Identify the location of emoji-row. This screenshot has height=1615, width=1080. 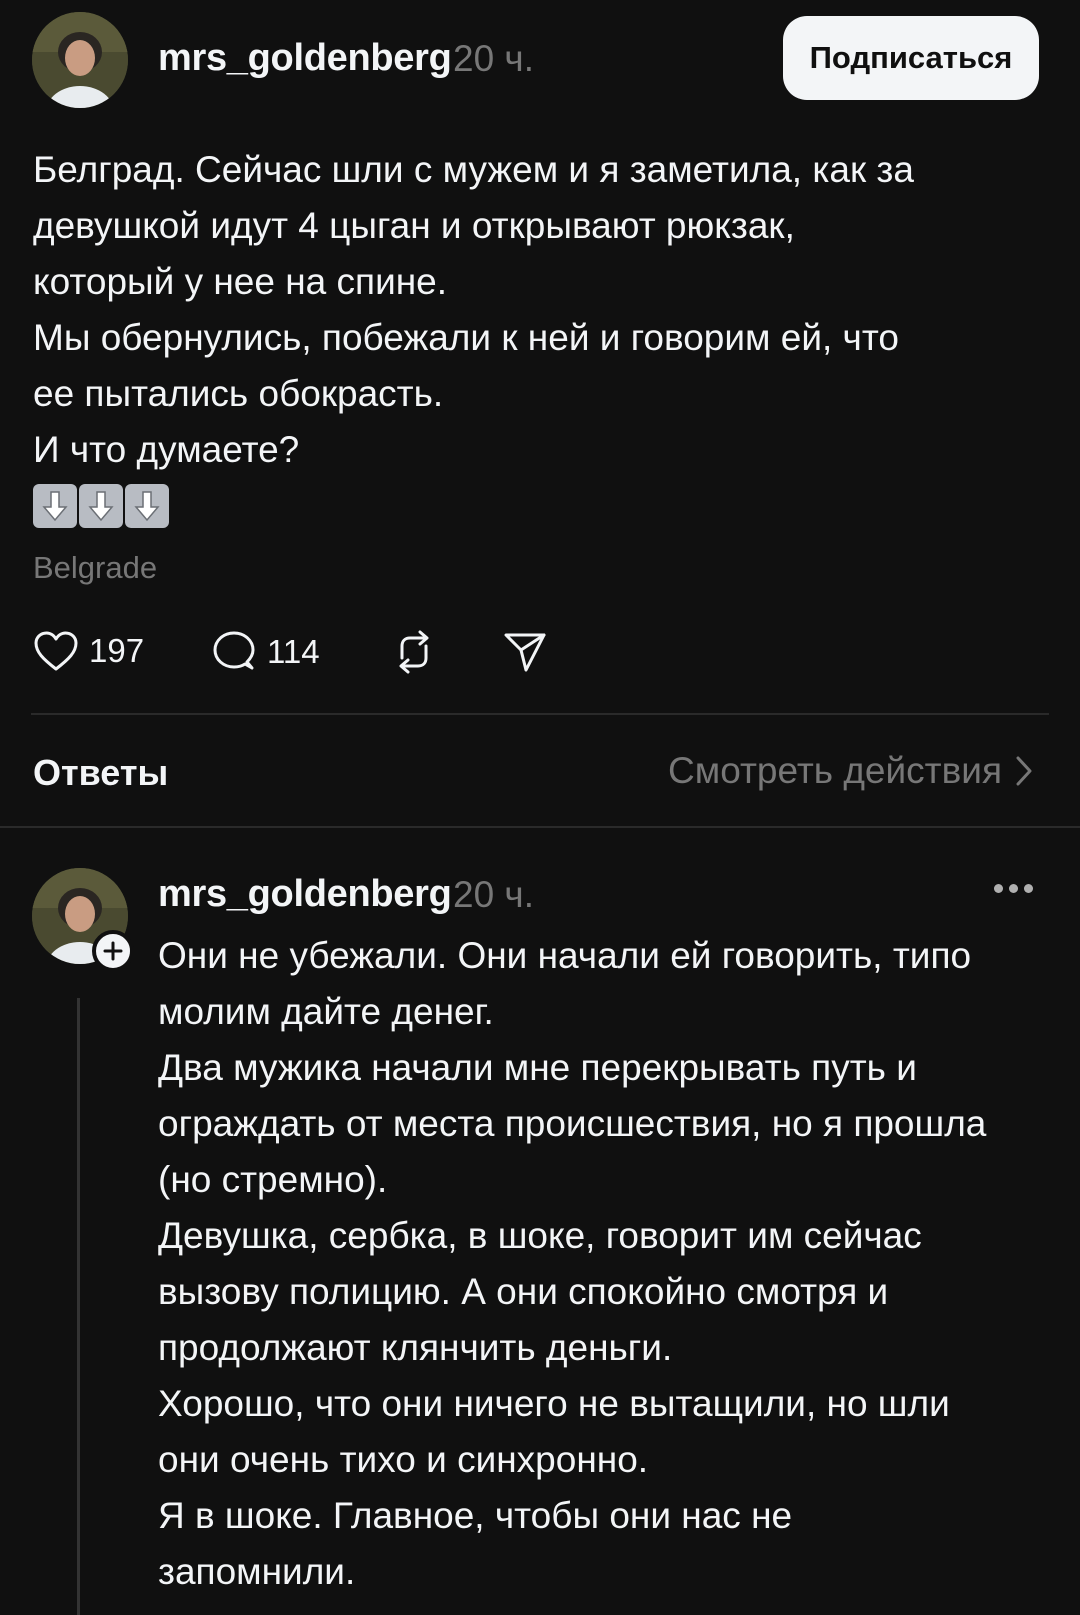
(101, 506).